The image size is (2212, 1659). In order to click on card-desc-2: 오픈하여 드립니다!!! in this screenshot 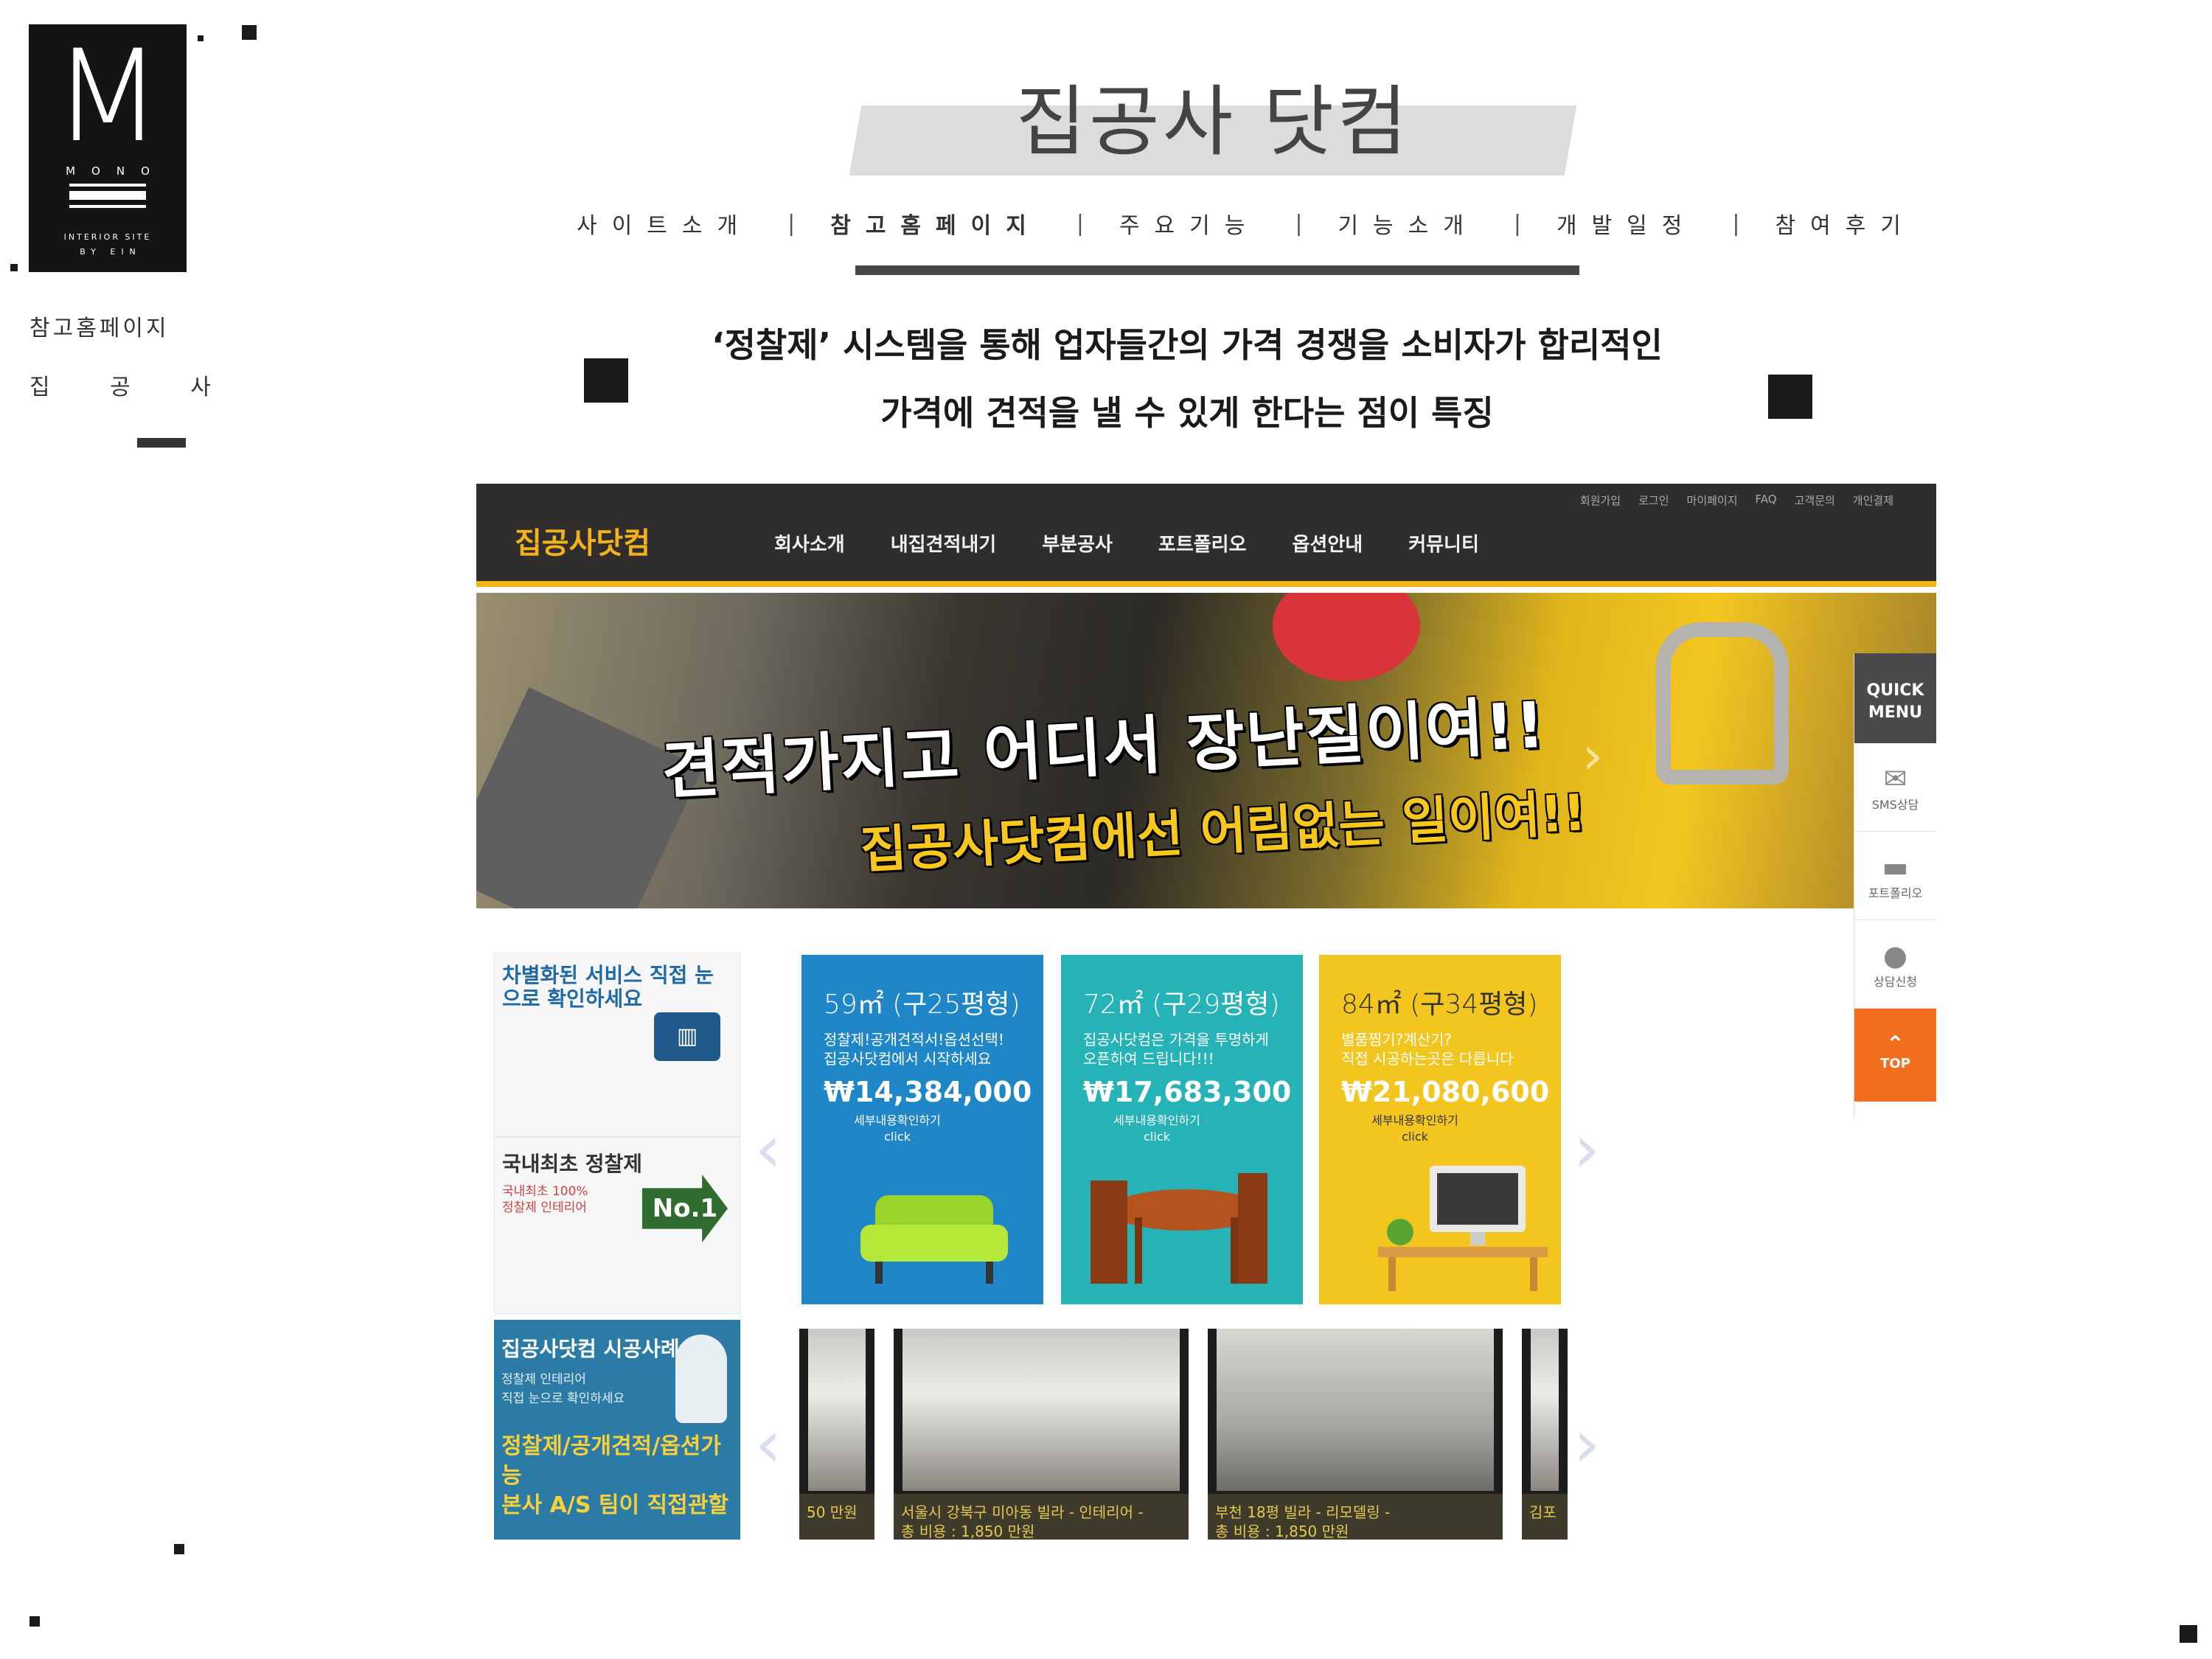, I will do `click(1148, 1059)`.